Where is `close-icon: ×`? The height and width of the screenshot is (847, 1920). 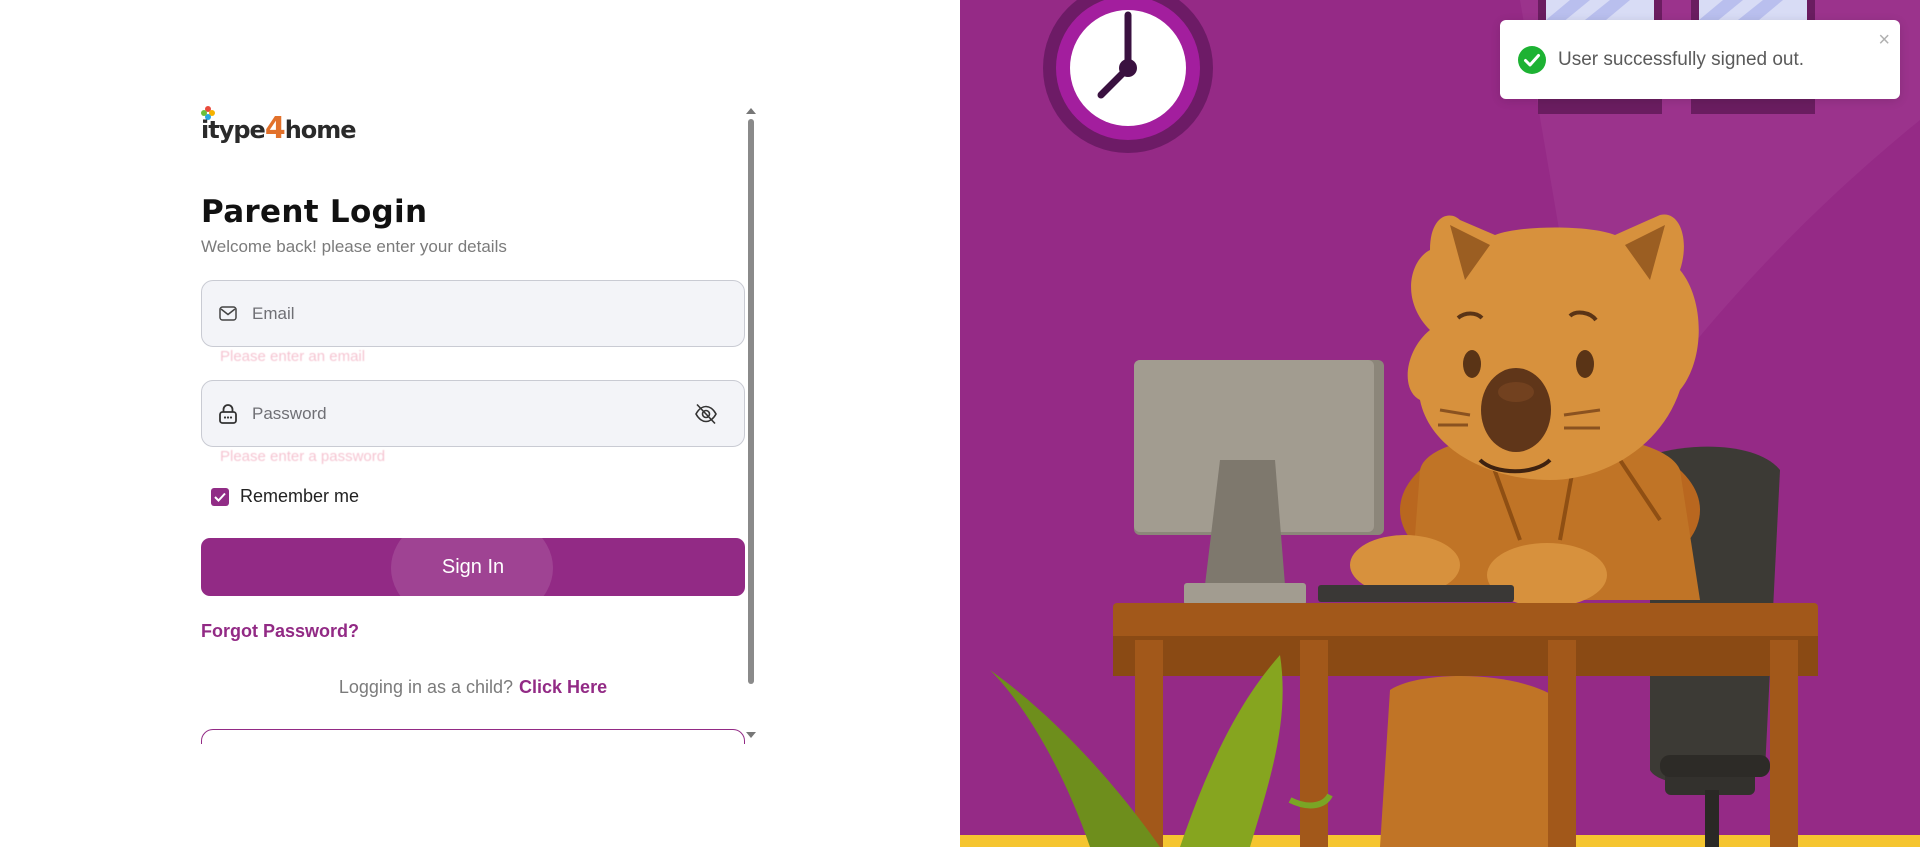
close-icon: × is located at coordinates (1884, 40).